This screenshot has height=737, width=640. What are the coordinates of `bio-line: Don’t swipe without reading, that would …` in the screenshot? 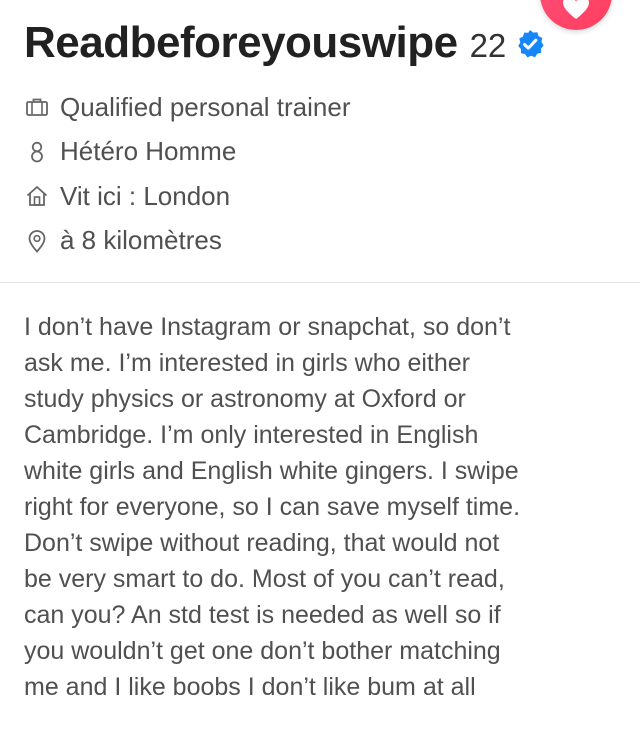 It's located at (262, 543).